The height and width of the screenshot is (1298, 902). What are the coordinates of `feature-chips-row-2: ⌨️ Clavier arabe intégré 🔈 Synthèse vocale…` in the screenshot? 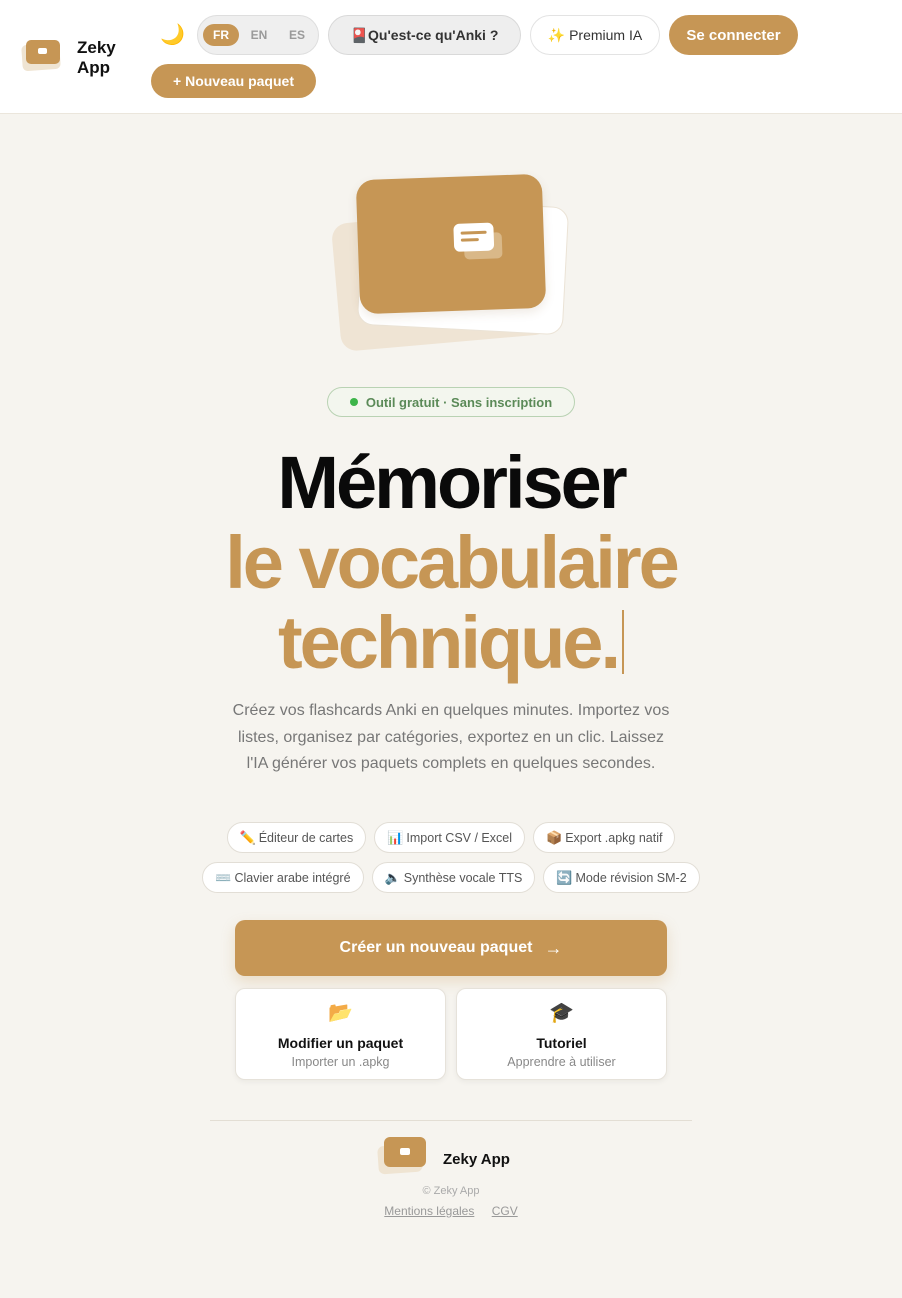 It's located at (451, 877).